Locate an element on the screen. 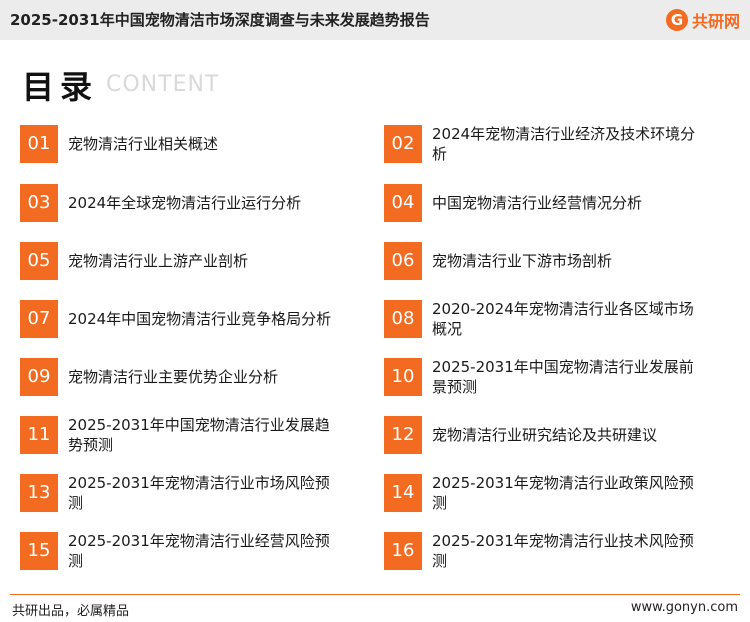 This screenshot has width=750, height=622. toc-number: 12 is located at coordinates (403, 435).